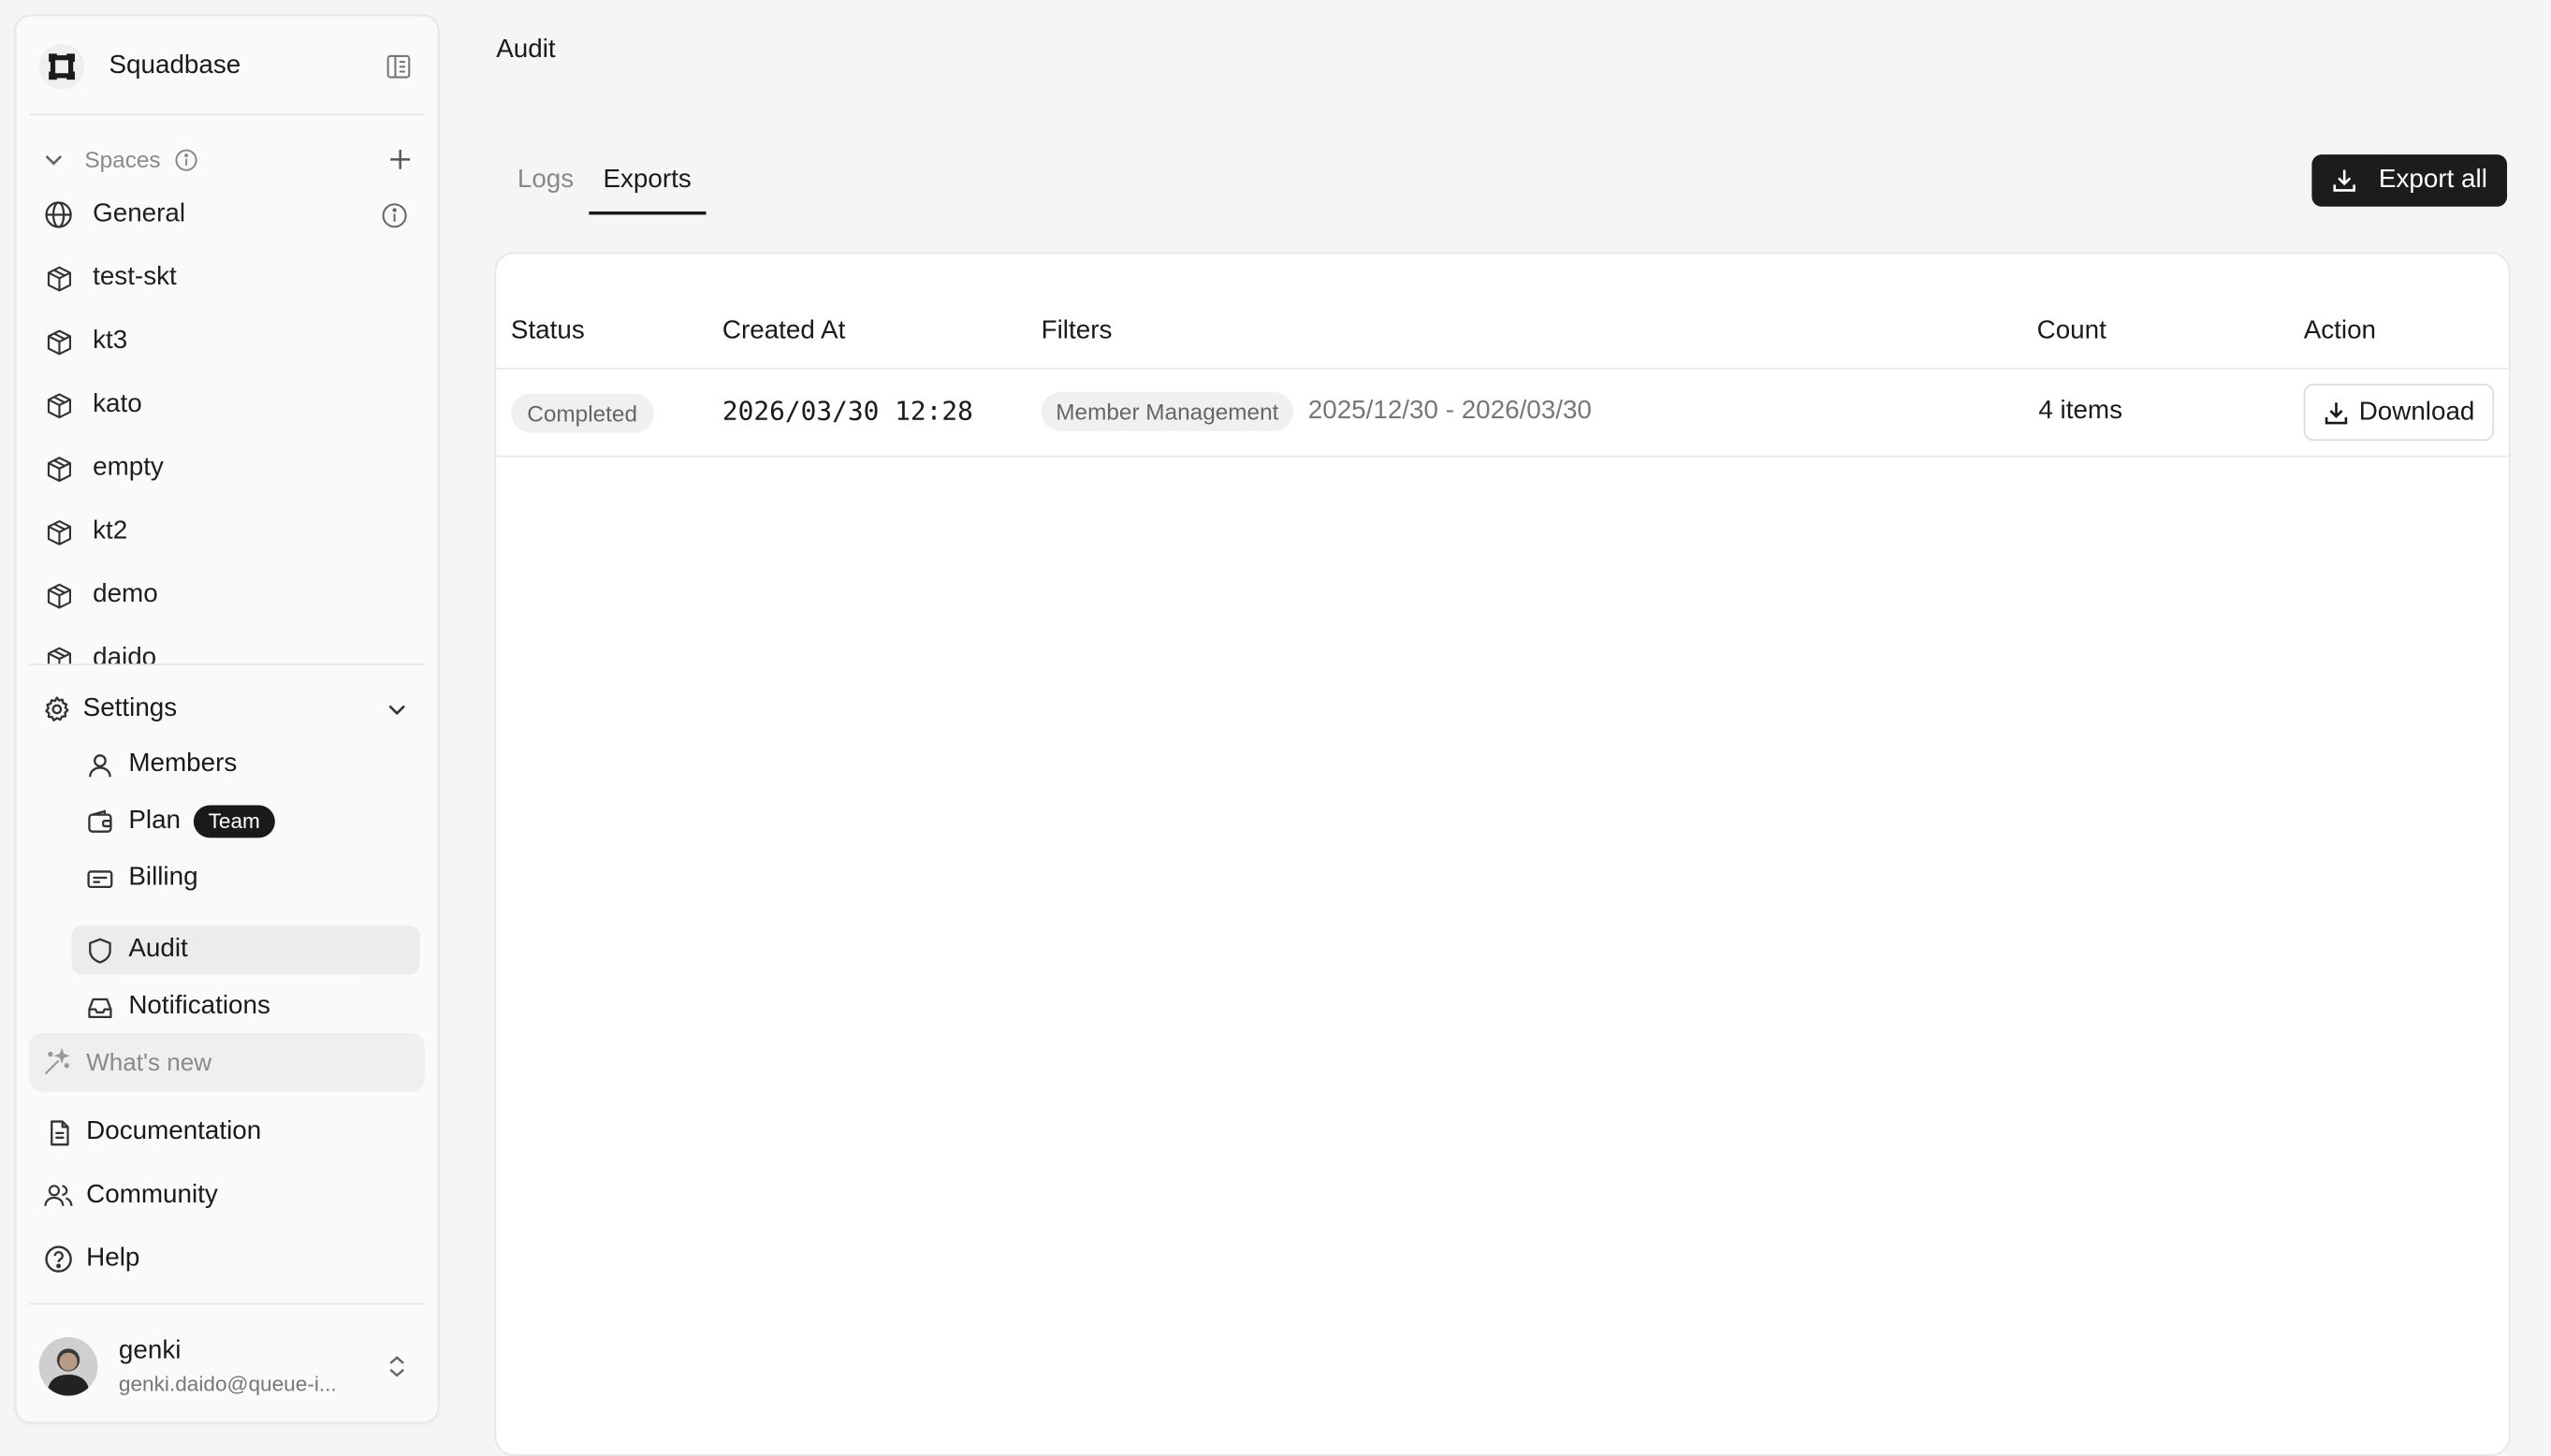 The height and width of the screenshot is (1456, 2551). I want to click on download-label: Download, so click(2416, 412).